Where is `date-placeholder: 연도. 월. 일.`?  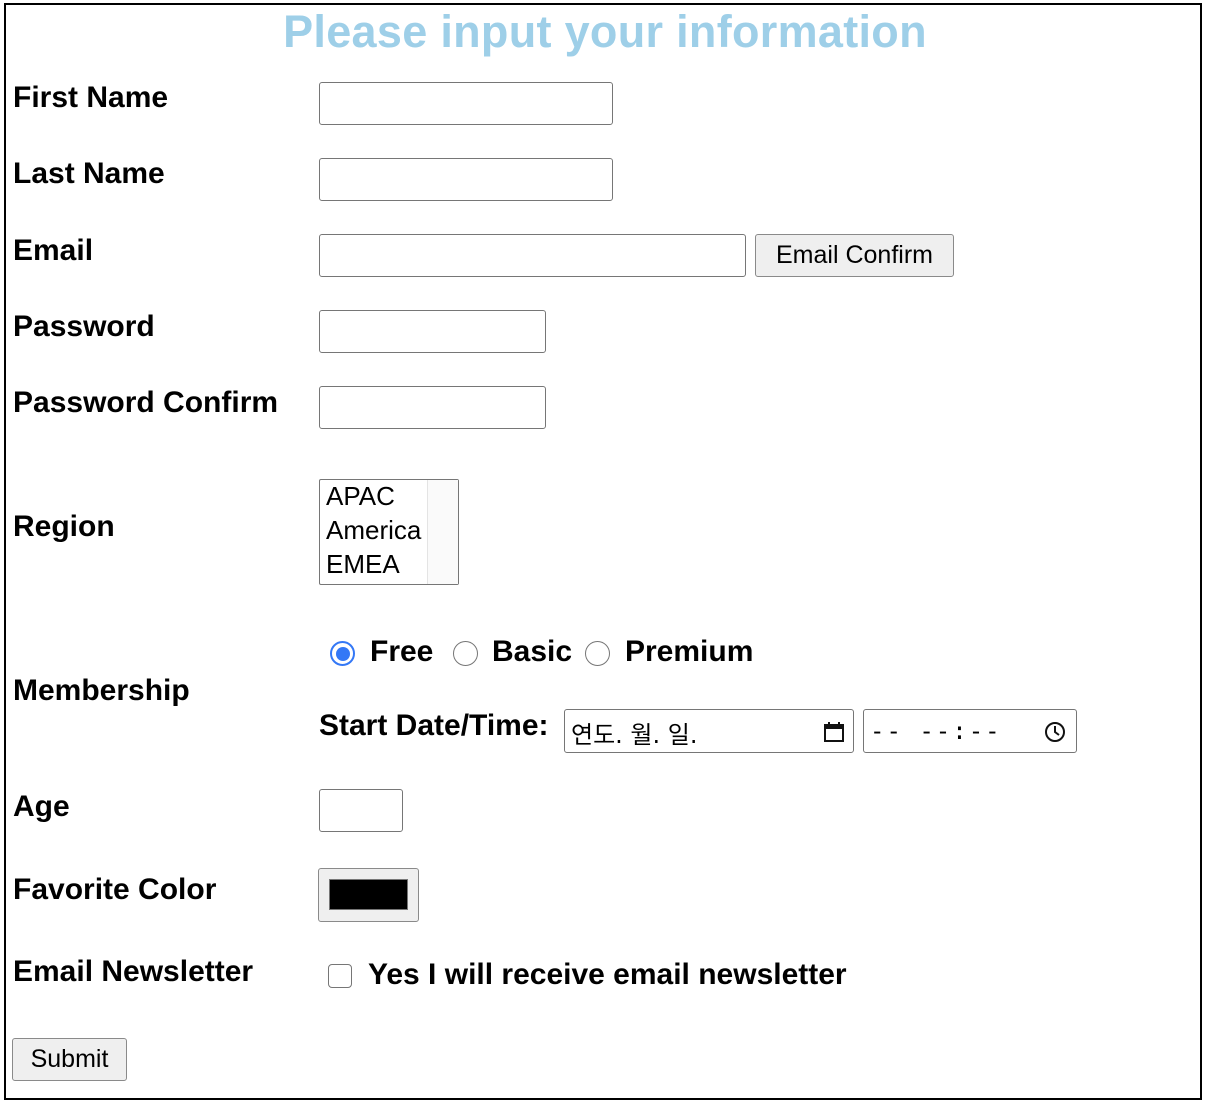
date-placeholder: 연도. 월. 일. is located at coordinates (634, 735).